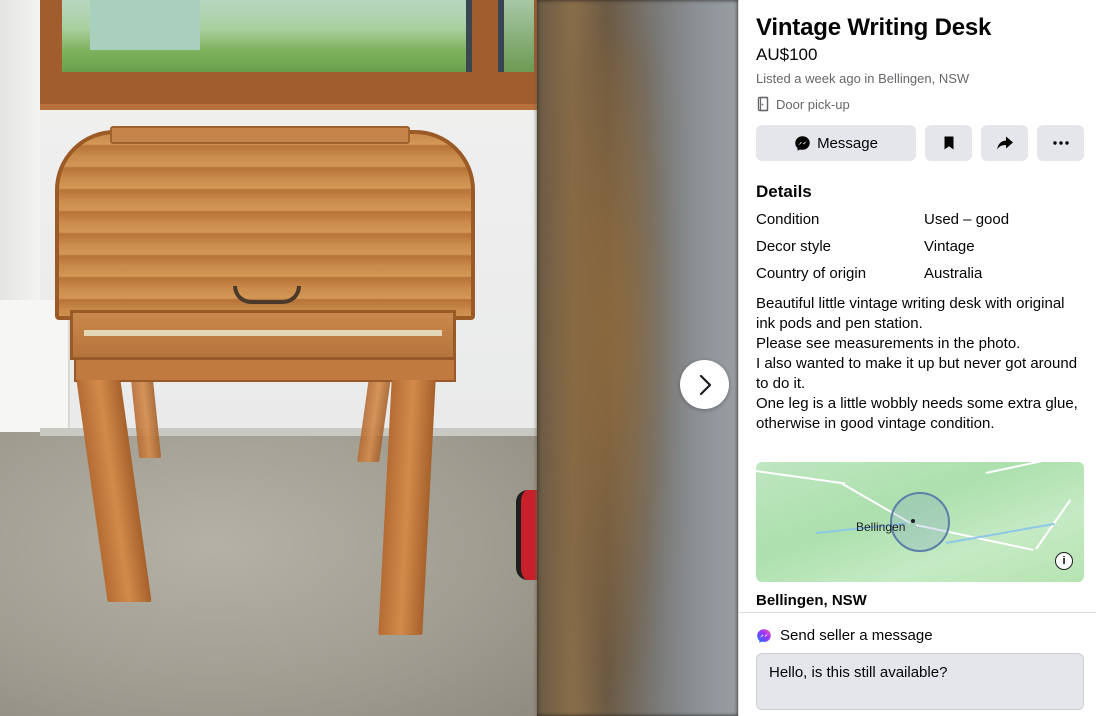 The height and width of the screenshot is (716, 1096). I want to click on send-seller-message-label: Send seller a message, so click(920, 636).